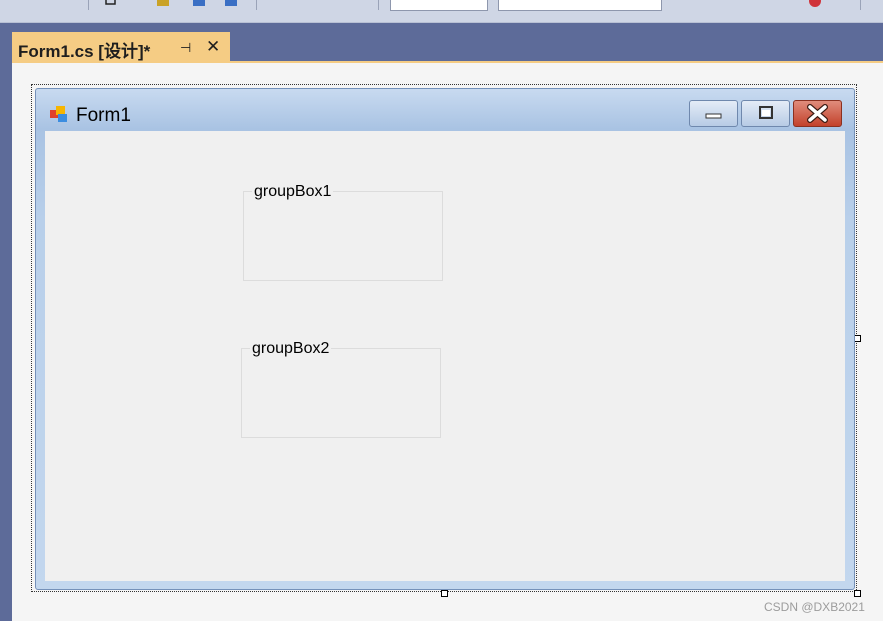 This screenshot has height=621, width=883. I want to click on copy-icon, so click(111, 4).